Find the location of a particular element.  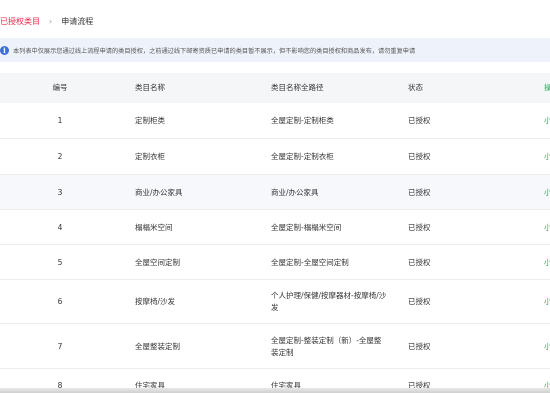

header-path: 类目名称全路径 is located at coordinates (297, 87).